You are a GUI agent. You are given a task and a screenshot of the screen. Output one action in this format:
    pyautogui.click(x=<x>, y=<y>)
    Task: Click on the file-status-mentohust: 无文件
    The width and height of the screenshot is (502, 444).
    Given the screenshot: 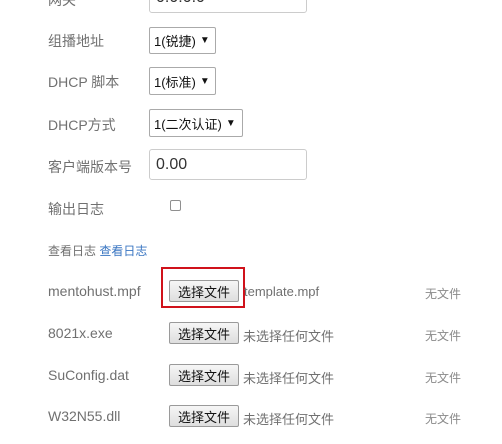 What is the action you would take?
    pyautogui.click(x=443, y=294)
    